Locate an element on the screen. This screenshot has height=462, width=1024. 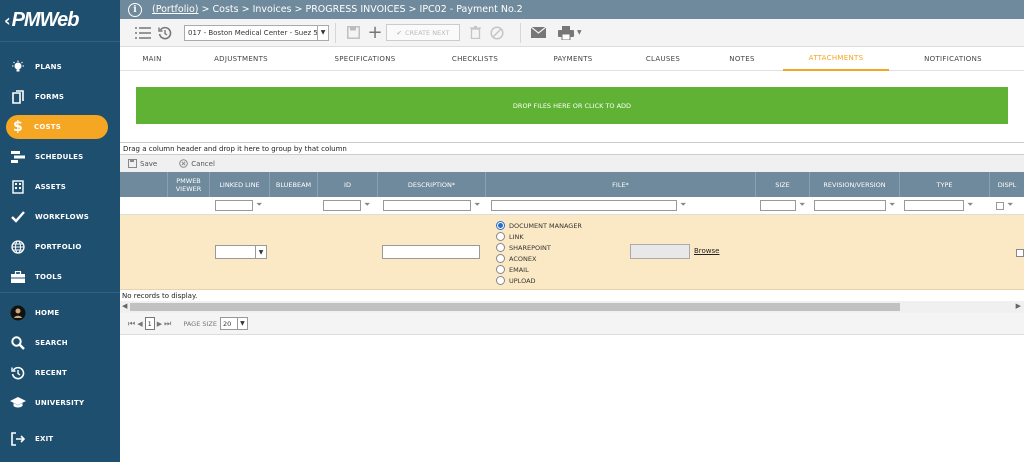
filter-checkbox-display is located at coordinates (1000, 206).